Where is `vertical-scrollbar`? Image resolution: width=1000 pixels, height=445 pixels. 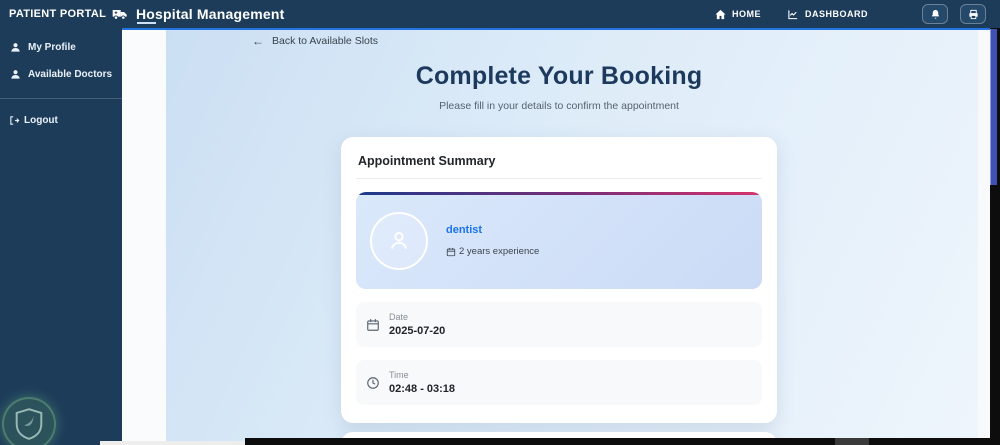 vertical-scrollbar is located at coordinates (995, 236).